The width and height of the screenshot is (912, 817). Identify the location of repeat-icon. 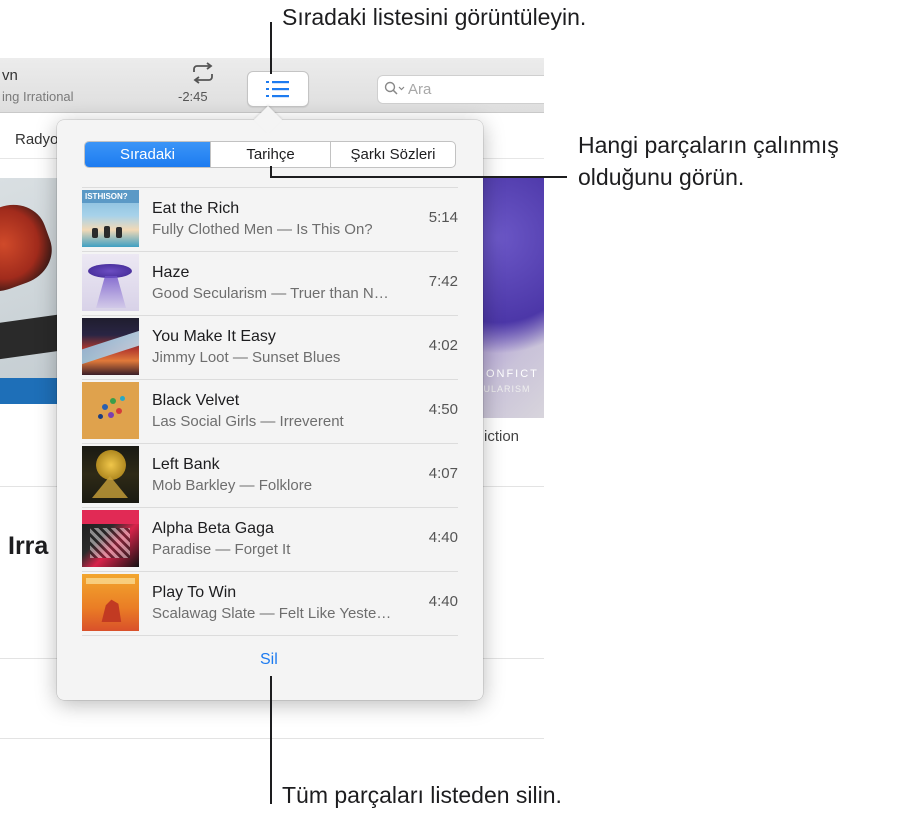
(203, 73).